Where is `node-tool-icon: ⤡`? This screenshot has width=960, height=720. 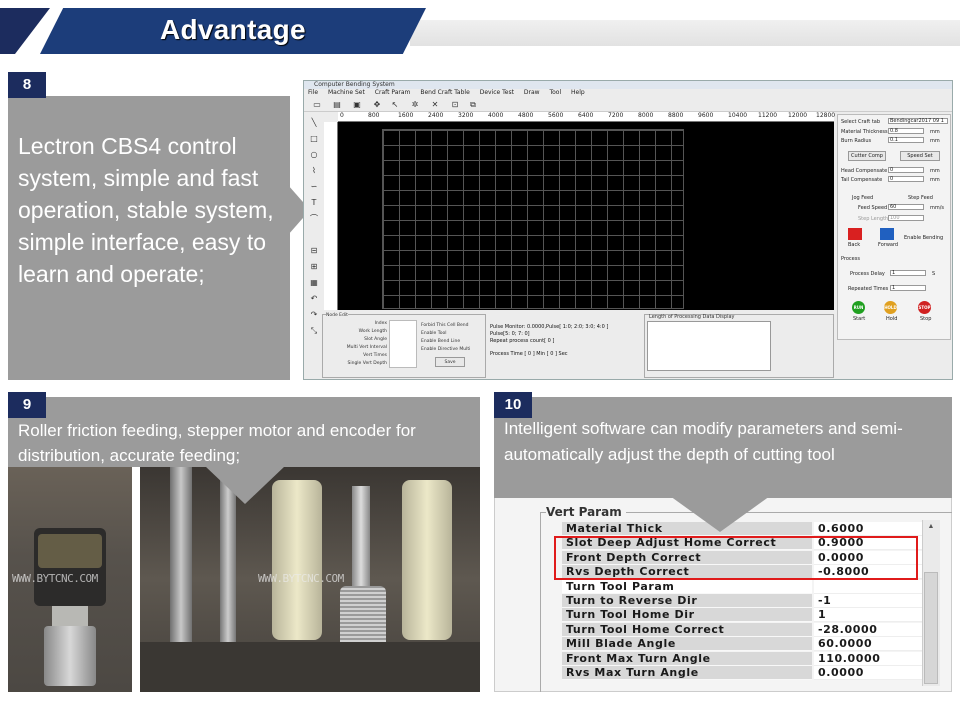 node-tool-icon: ⤡ is located at coordinates (314, 331).